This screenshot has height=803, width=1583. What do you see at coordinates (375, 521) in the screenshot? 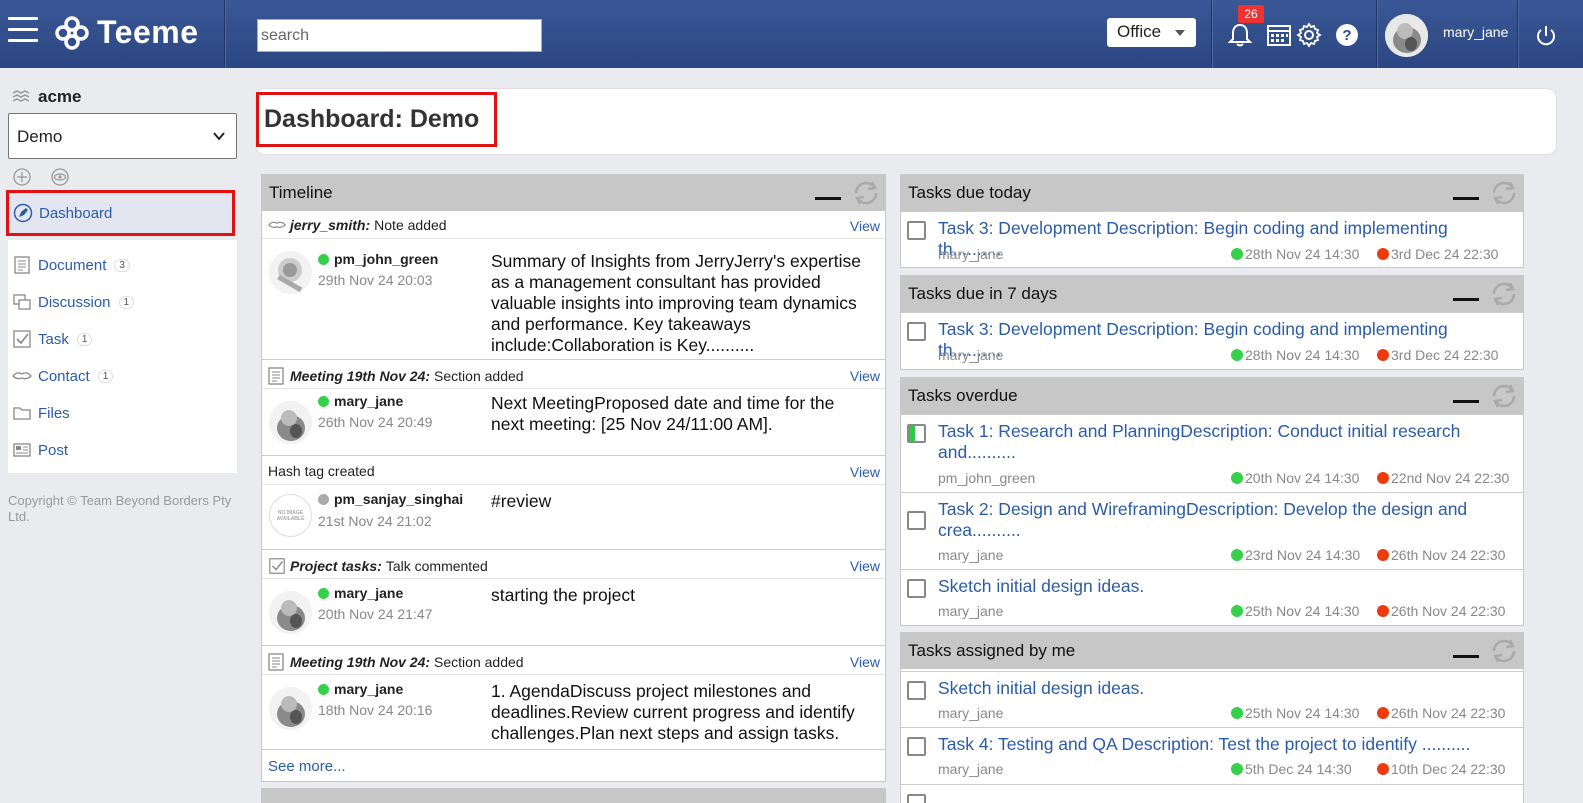
I see `entry-time: 21st Nov 24 21:02` at bounding box center [375, 521].